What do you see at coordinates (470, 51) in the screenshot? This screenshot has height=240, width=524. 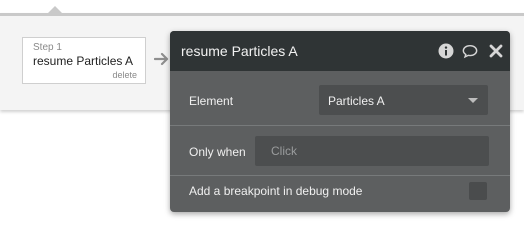 I see `comment-icon` at bounding box center [470, 51].